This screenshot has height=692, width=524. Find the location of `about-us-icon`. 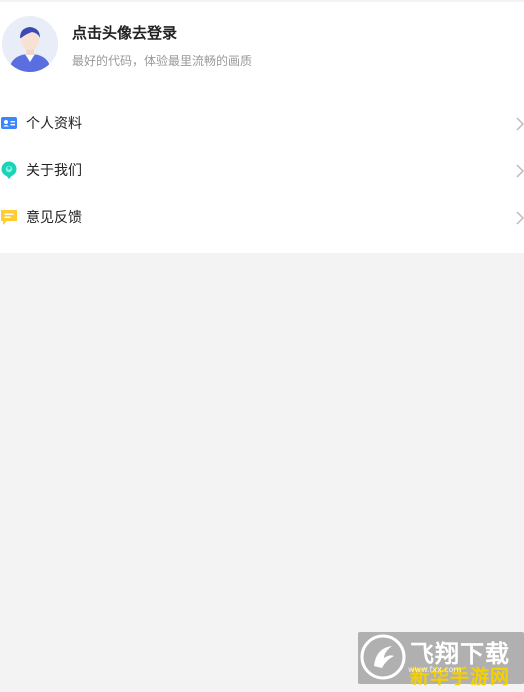

about-us-icon is located at coordinates (9, 170).